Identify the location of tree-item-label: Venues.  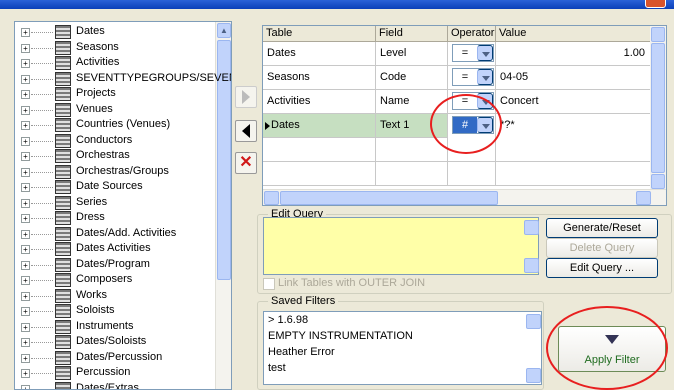
(94, 108).